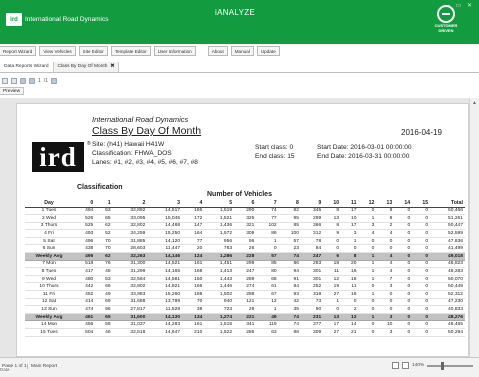 The image size is (479, 377). Describe the element at coordinates (27, 67) in the screenshot. I see `tab-data-reports-wizard: Data Reports Wizard` at that location.